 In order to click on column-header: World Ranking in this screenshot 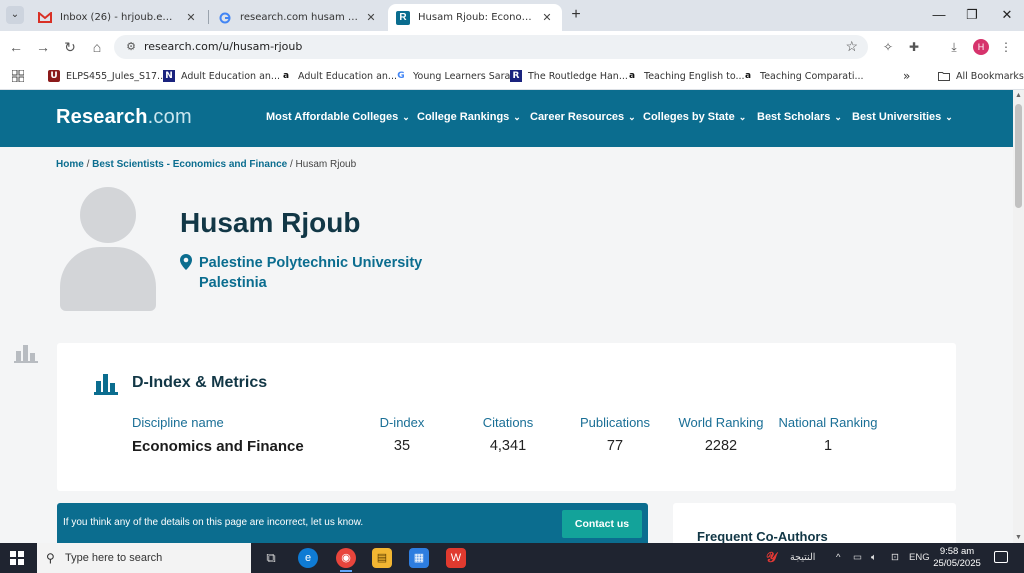, I will do `click(721, 422)`.